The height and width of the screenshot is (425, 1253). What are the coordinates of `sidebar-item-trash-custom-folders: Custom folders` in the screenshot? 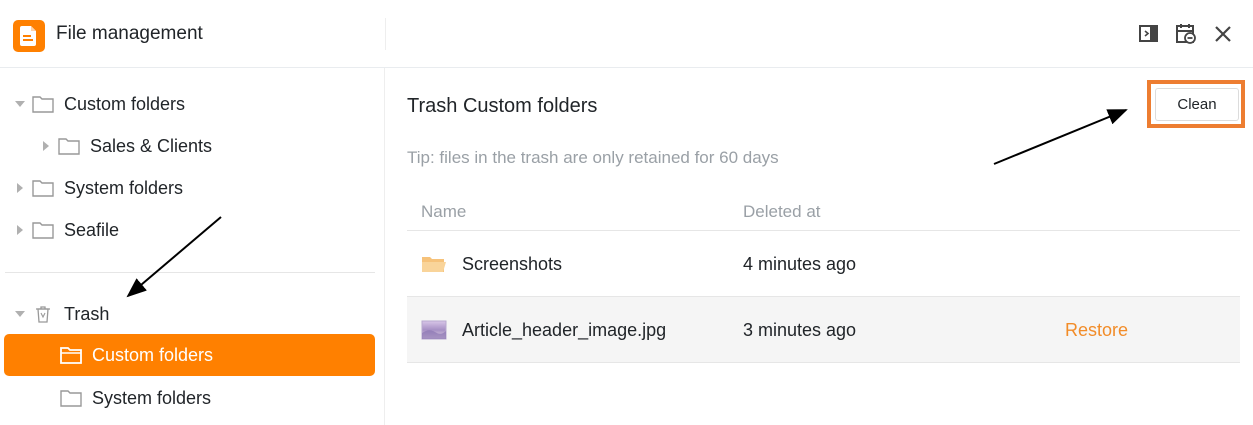 It's located at (189, 355).